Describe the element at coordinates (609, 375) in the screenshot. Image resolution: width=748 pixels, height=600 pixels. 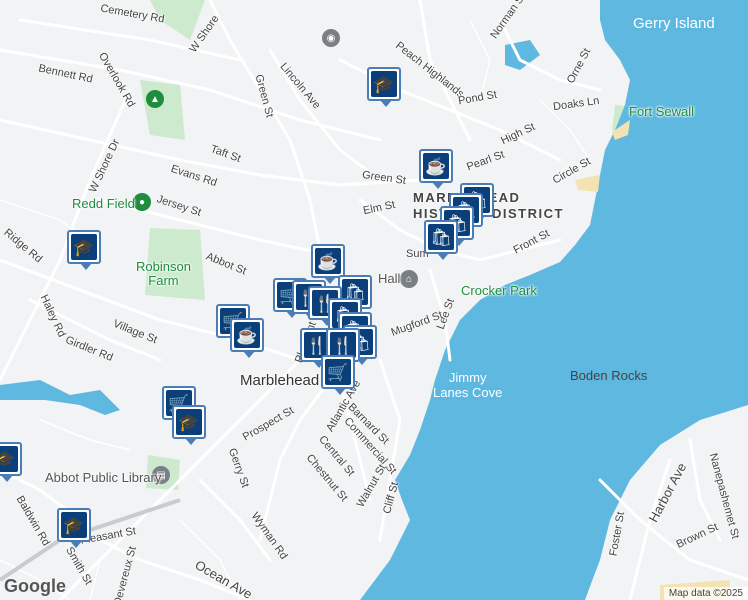
I see `boden-rocks-label: Boden Rocks` at that location.